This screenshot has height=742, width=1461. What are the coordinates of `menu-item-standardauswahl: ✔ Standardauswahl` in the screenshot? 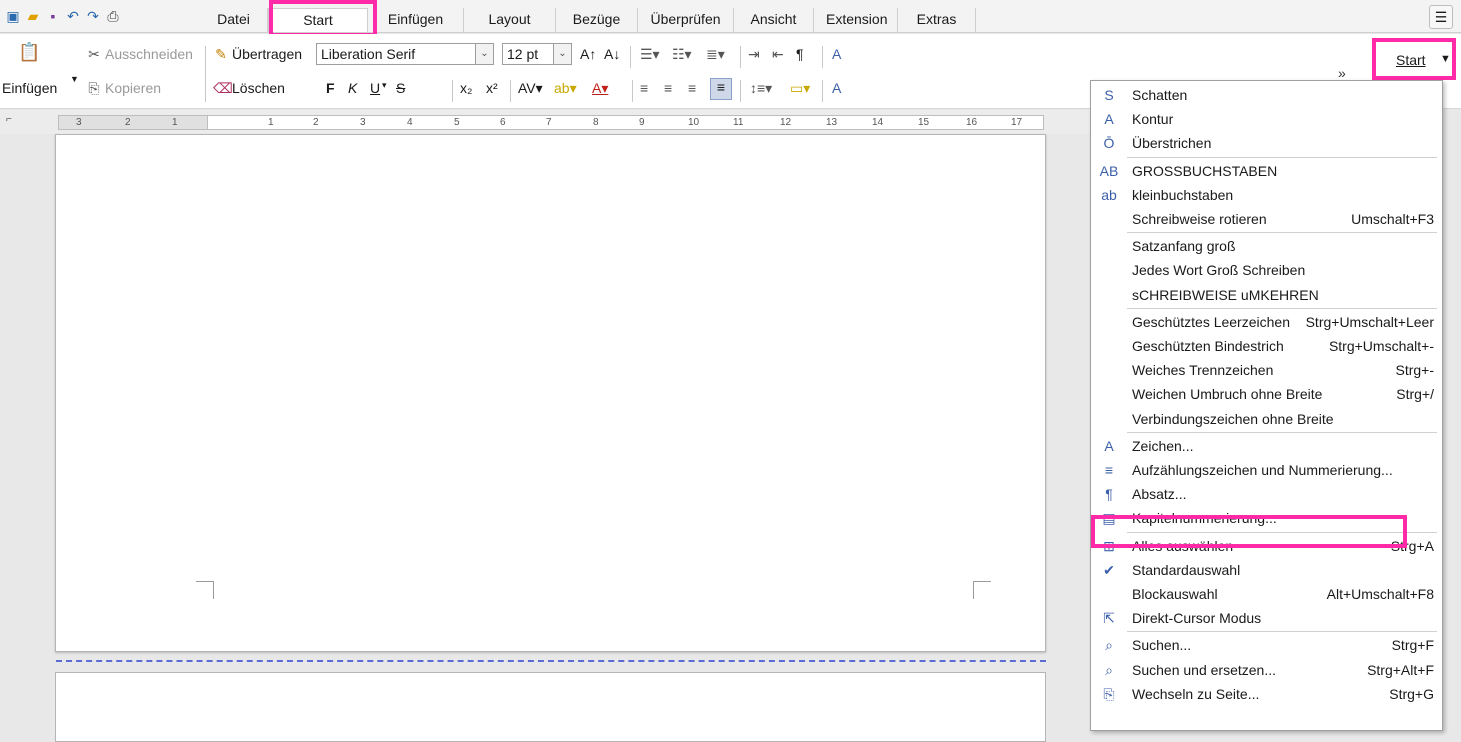 It's located at (1266, 570).